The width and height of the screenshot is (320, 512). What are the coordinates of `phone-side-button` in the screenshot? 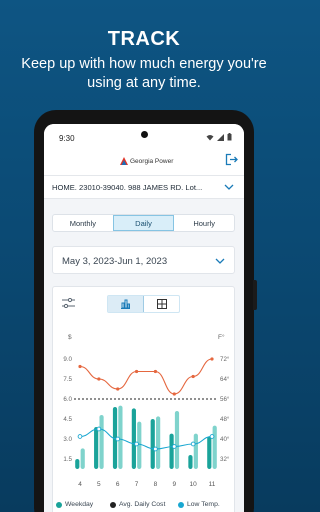 It's located at (255, 295).